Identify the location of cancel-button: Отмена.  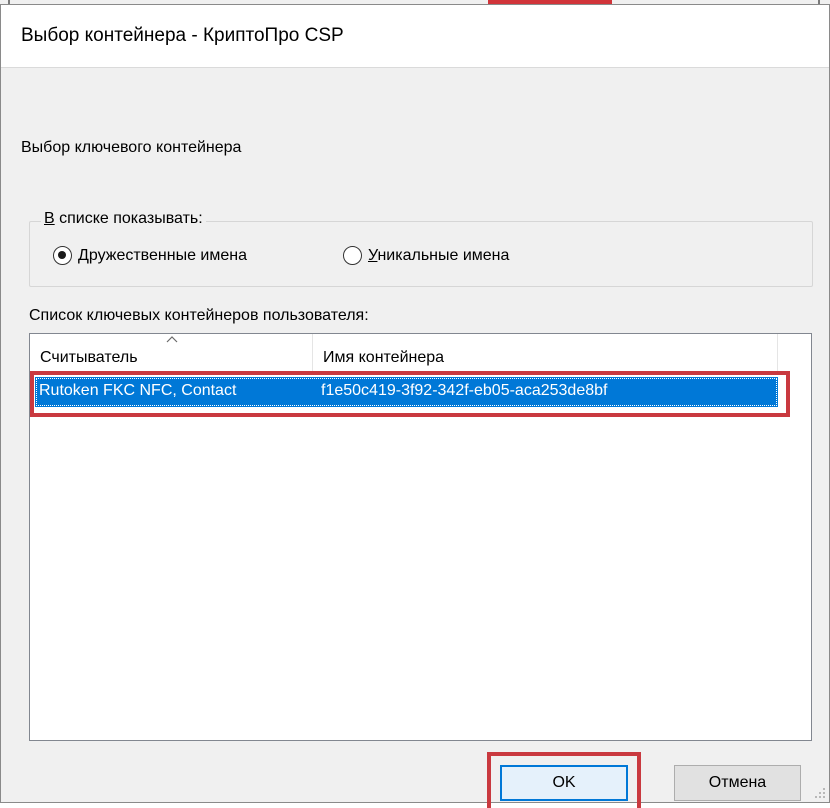
(737, 783).